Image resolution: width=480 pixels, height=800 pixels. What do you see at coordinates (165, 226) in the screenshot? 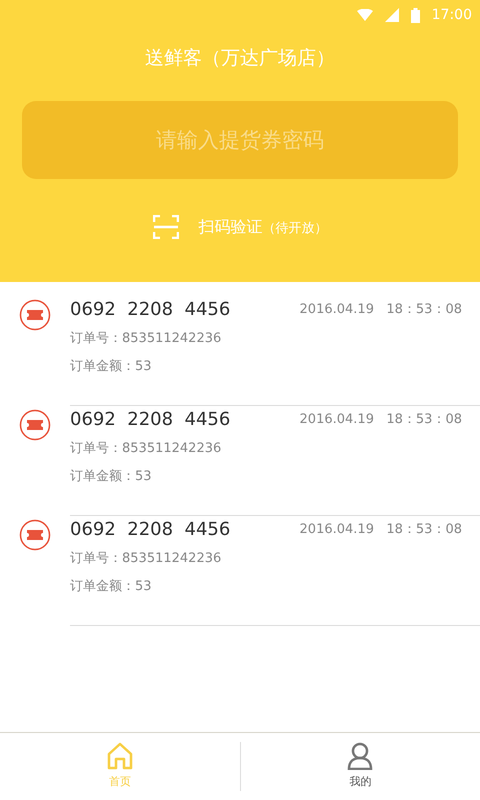
I see `scan-icon` at bounding box center [165, 226].